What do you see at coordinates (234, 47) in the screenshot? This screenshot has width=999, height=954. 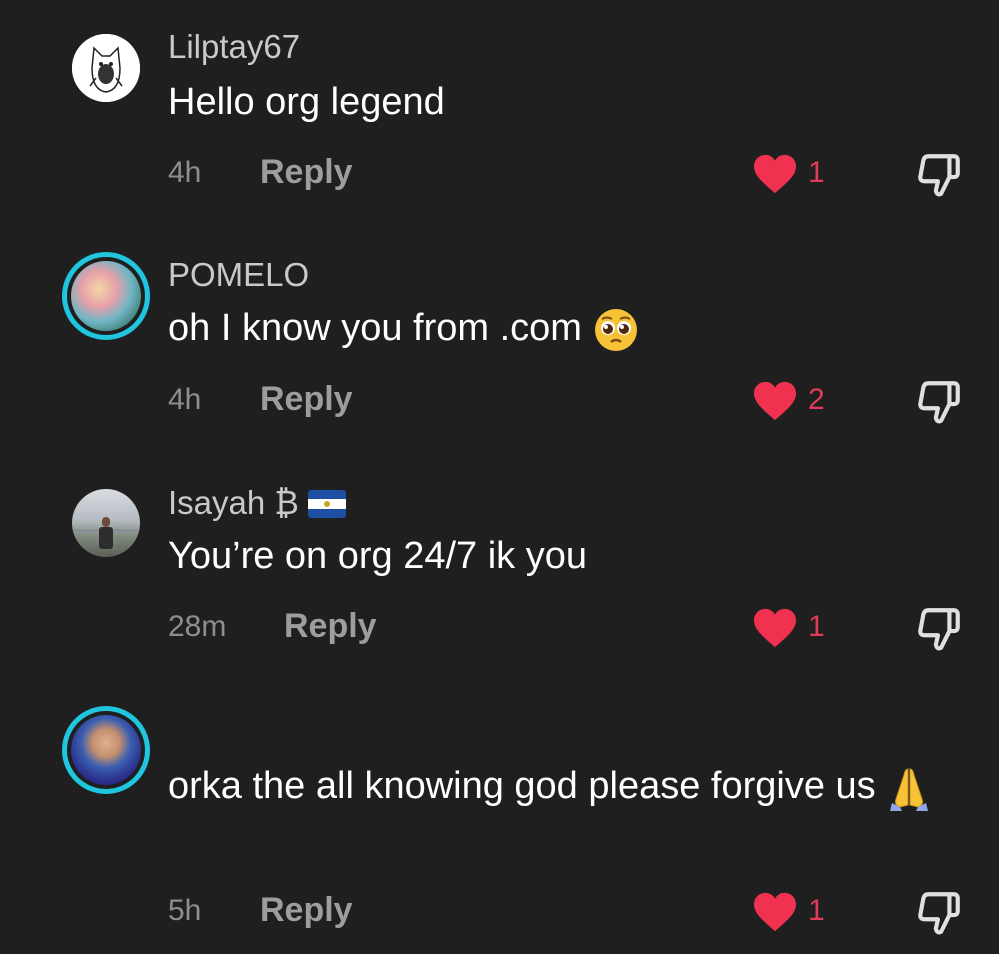 I see `username: Lilptay67` at bounding box center [234, 47].